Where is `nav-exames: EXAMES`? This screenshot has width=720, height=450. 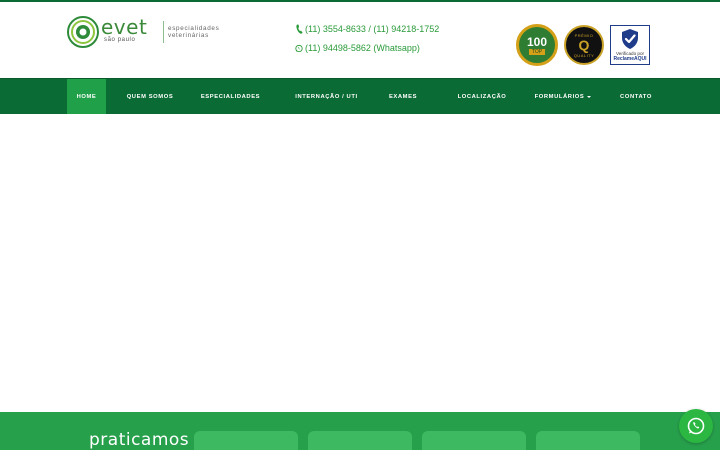
nav-exames: EXAMES is located at coordinates (403, 97).